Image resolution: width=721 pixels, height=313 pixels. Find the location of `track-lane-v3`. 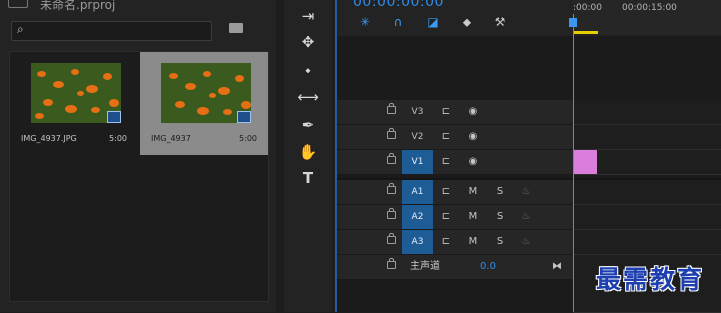

track-lane-v3 is located at coordinates (647, 112).